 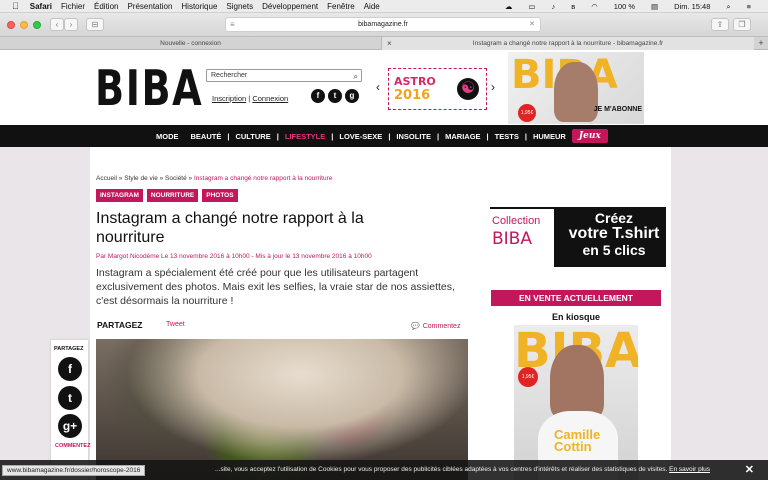 What do you see at coordinates (589, 136) in the screenshot?
I see `nav-jeux: Jeux` at bounding box center [589, 136].